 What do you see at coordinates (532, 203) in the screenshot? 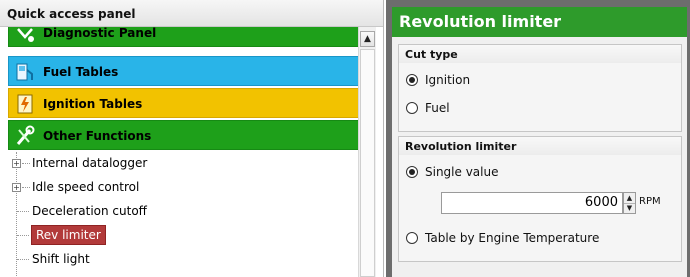
I see `rpm-value-input: 6000` at bounding box center [532, 203].